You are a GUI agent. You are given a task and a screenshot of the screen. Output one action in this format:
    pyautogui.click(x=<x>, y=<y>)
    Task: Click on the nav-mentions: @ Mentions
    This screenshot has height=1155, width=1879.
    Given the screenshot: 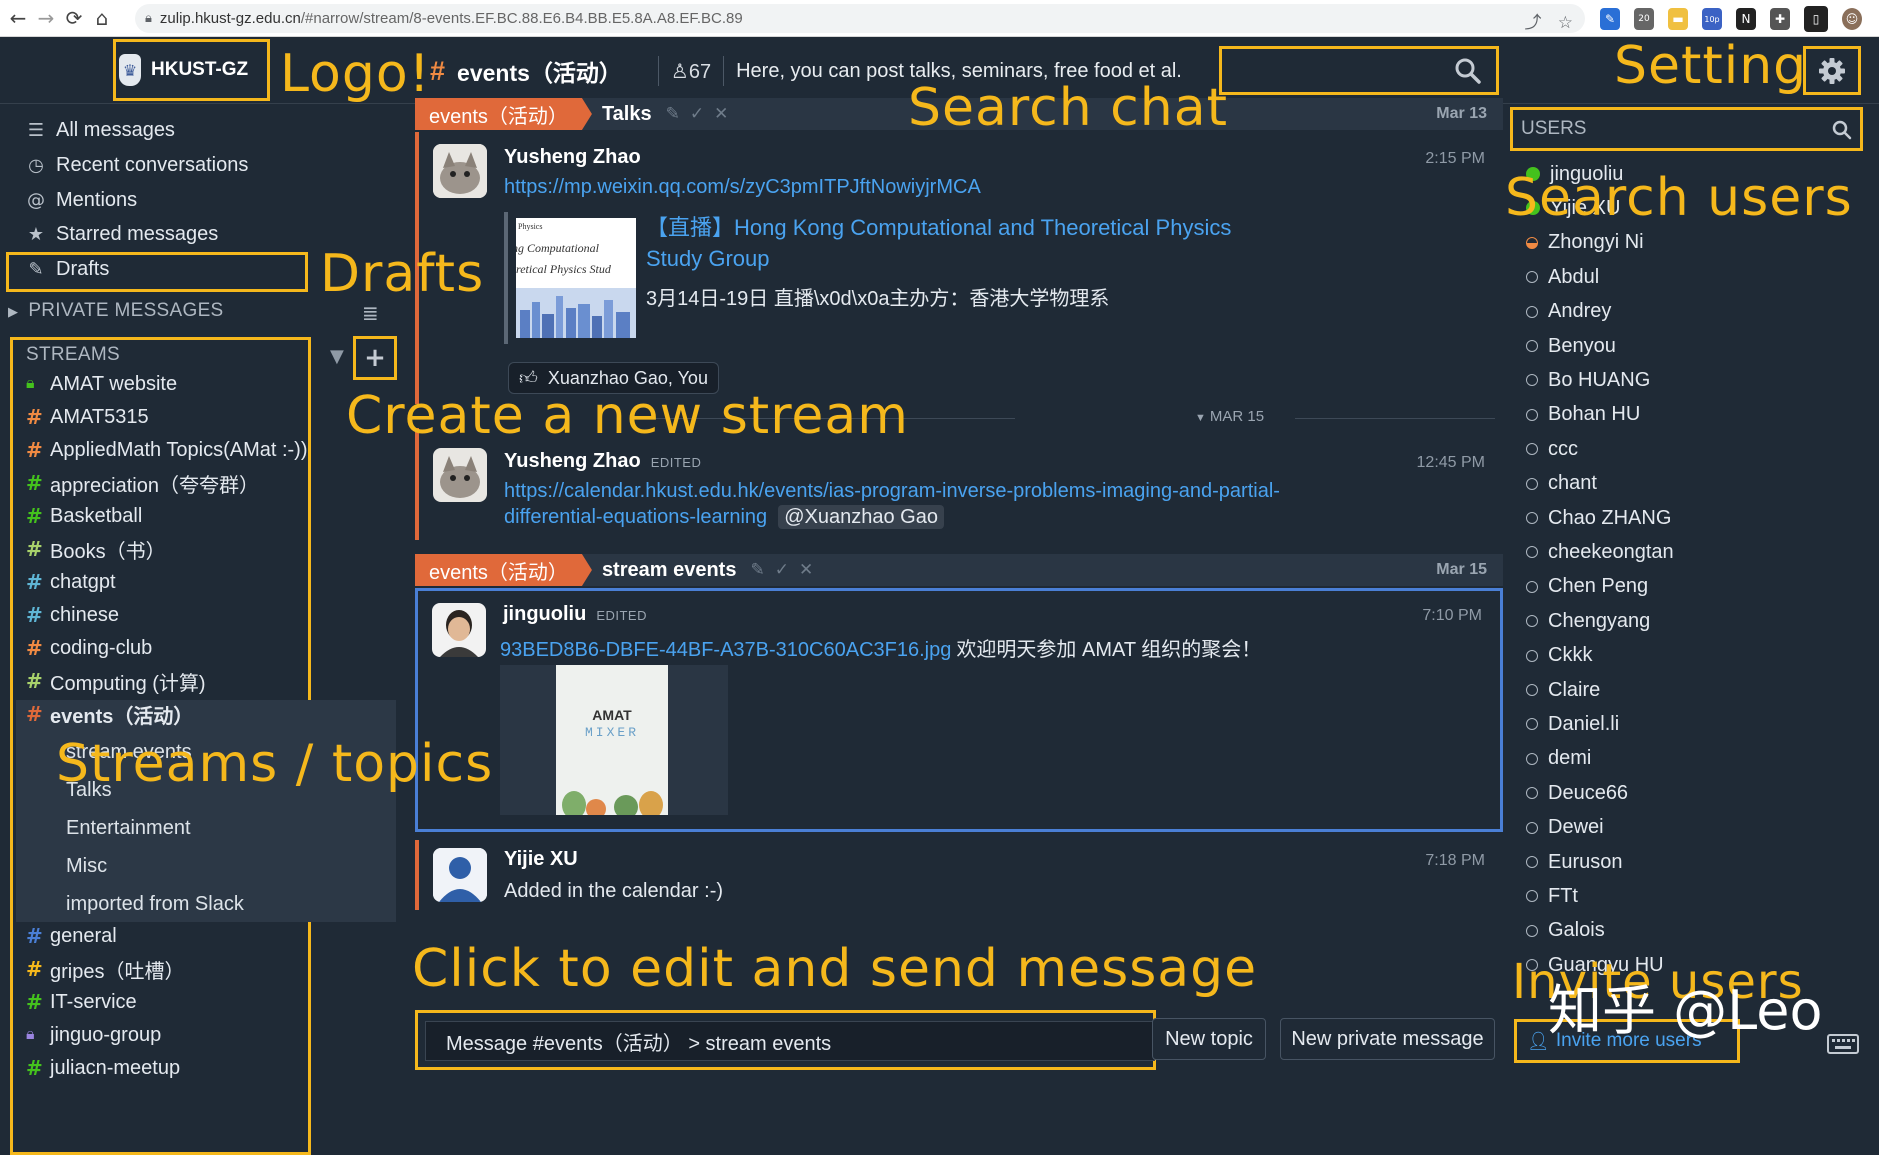 What is the action you would take?
    pyautogui.click(x=81, y=200)
    